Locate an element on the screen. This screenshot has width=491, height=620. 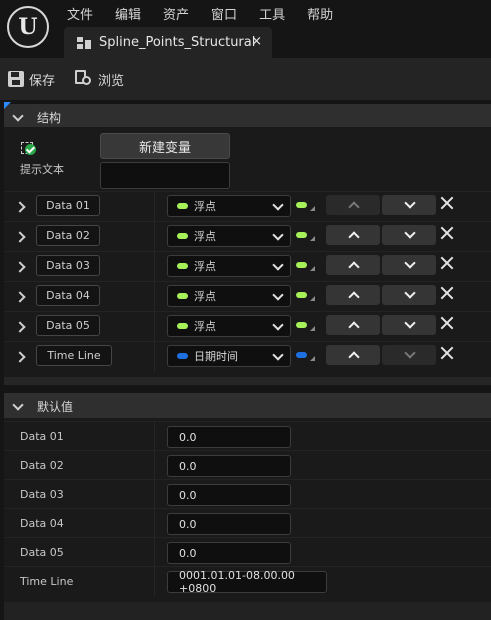
member-name-field: Time Line is located at coordinates (74, 355).